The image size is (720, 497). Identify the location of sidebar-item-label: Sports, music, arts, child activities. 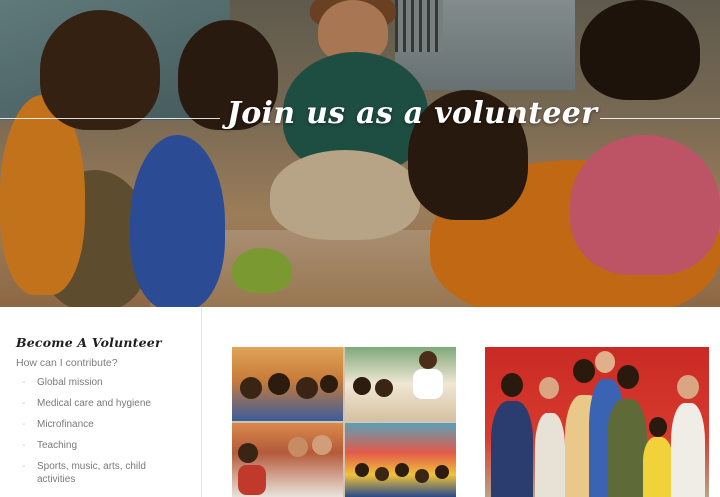
(91, 473).